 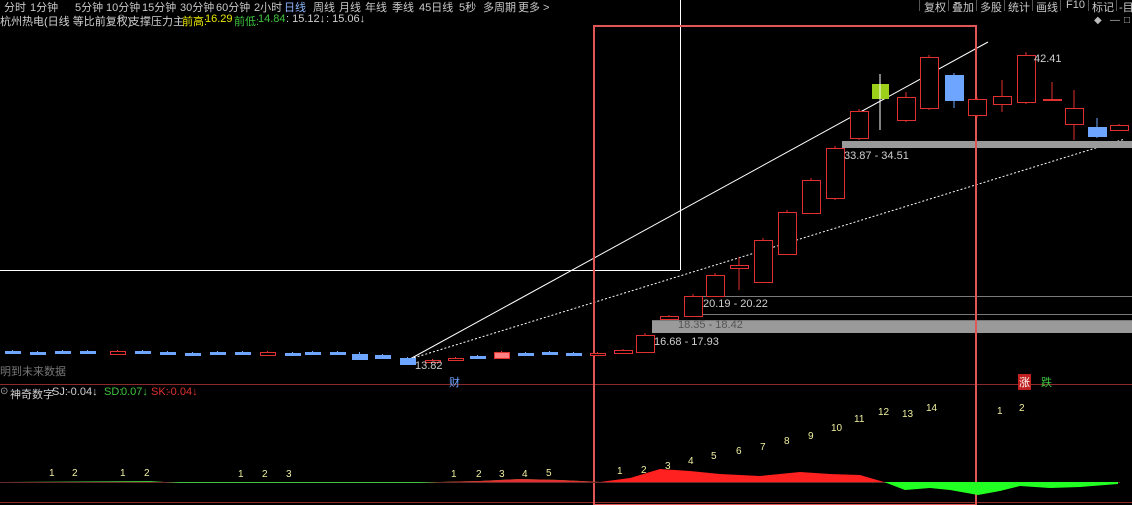 What do you see at coordinates (32, 394) in the screenshot?
I see `indicator-title: 神奇数字` at bounding box center [32, 394].